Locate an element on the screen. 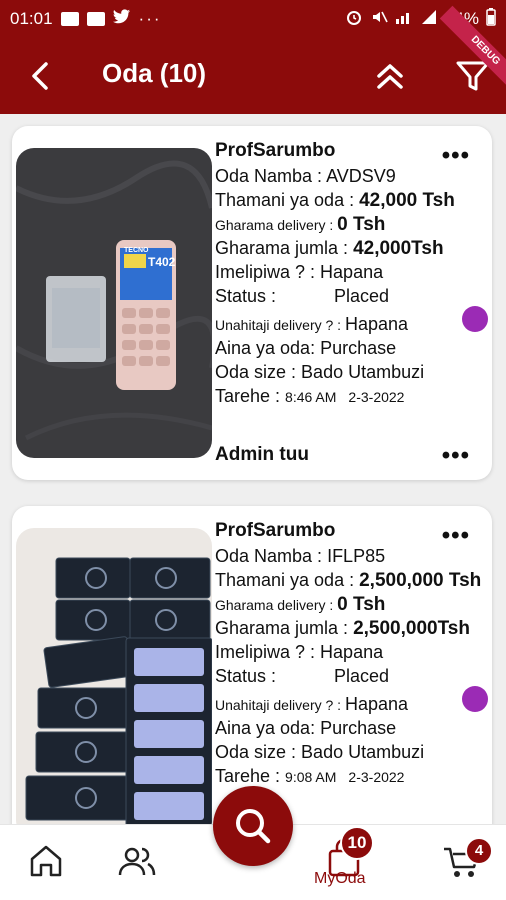 The height and width of the screenshot is (900, 506). total-cost-row: Gharama jumla : 42,000Tsh is located at coordinates (351, 248).